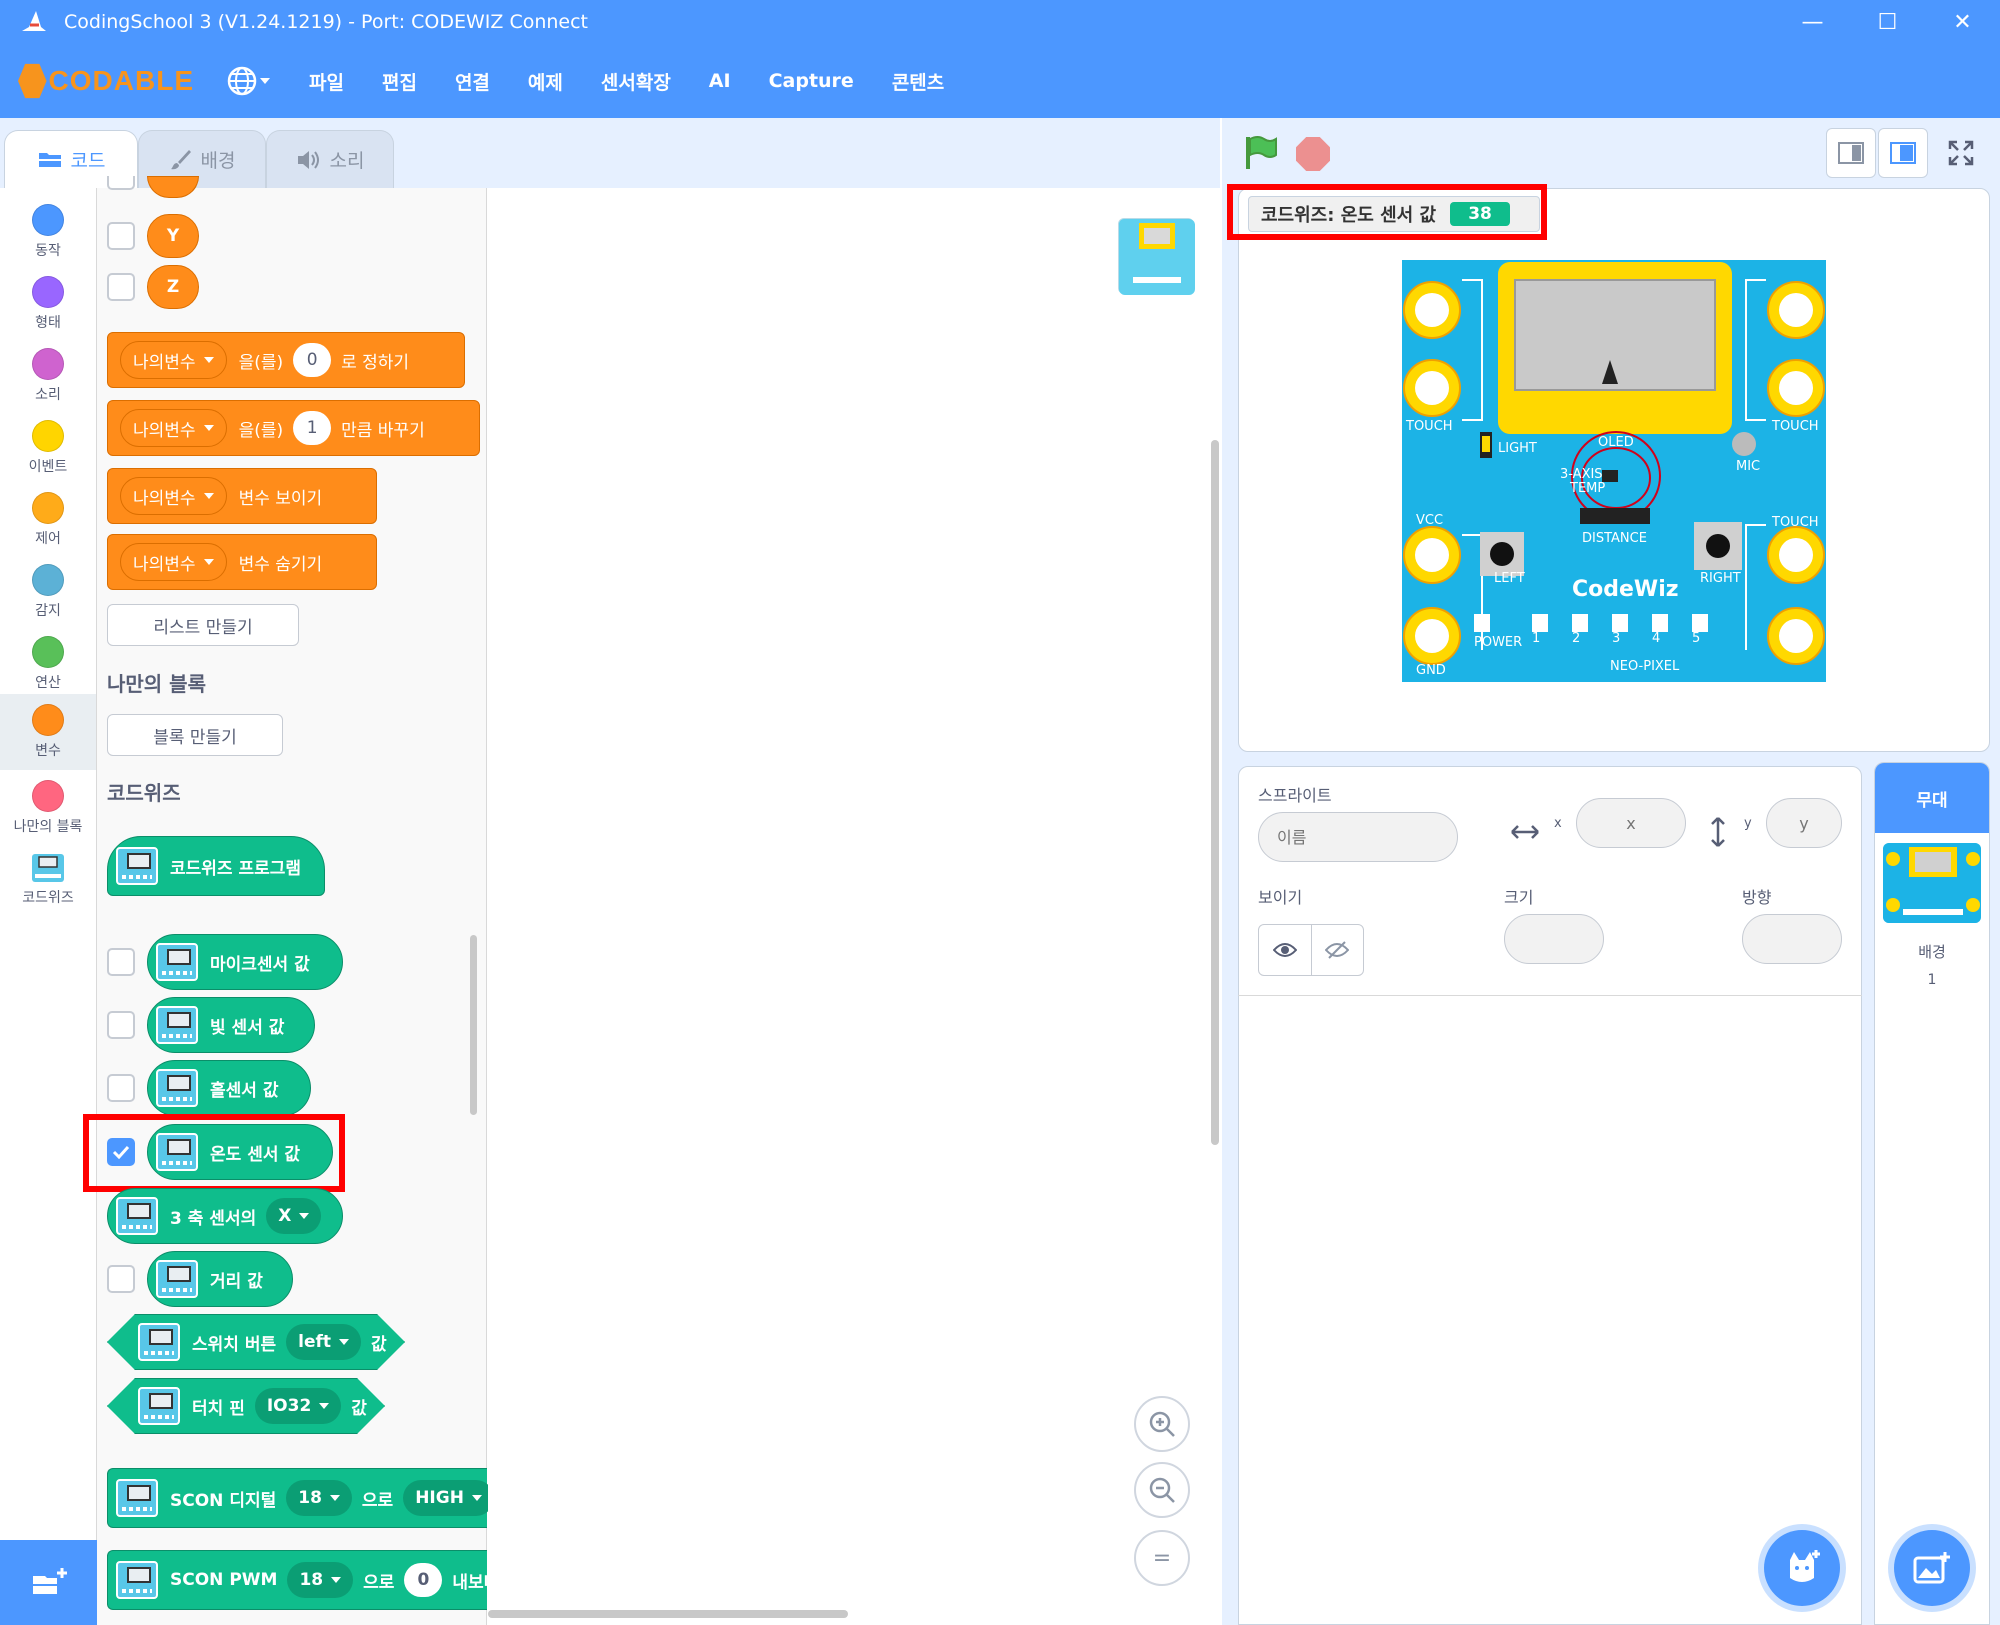 Image resolution: width=2000 pixels, height=1625 pixels. I want to click on codewiz-program-block: 코드위즈 프로그램, so click(216, 866).